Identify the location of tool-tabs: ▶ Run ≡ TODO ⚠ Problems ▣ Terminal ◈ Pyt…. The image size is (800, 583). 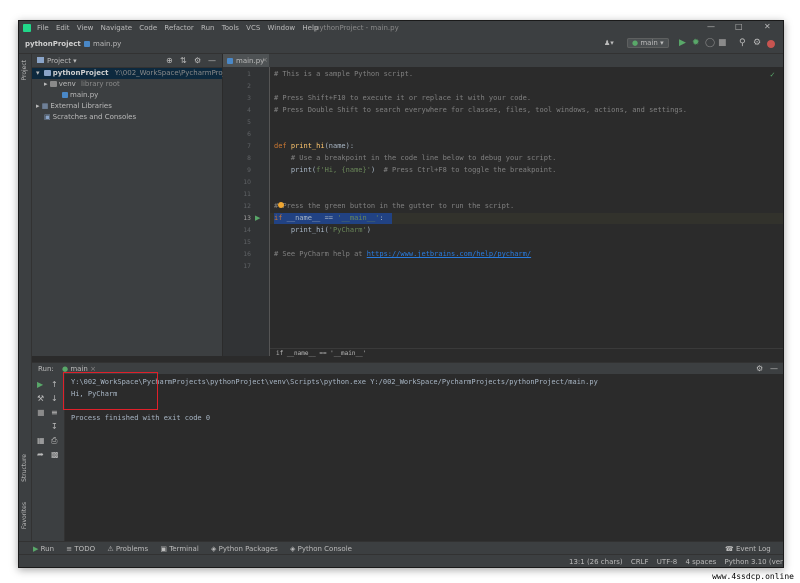
(197, 549).